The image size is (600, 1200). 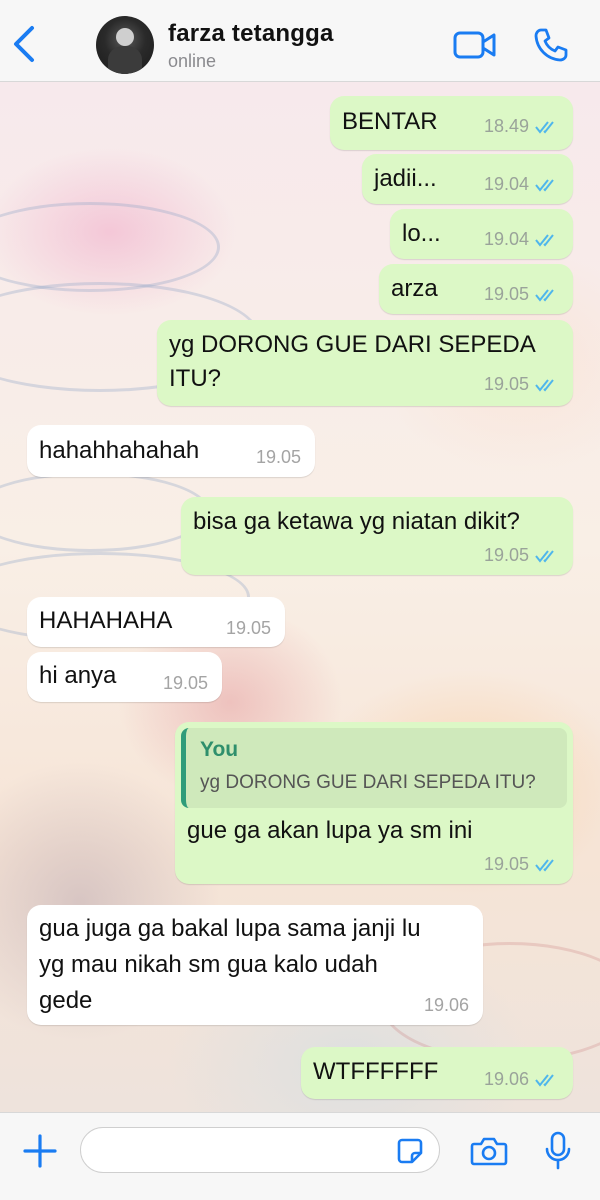 What do you see at coordinates (192, 61) in the screenshot?
I see `contact-status: online` at bounding box center [192, 61].